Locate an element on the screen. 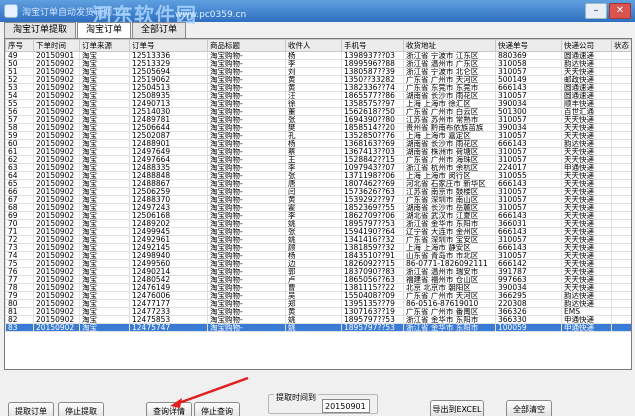  query-detail-button: 查询详情 is located at coordinates (169, 409).